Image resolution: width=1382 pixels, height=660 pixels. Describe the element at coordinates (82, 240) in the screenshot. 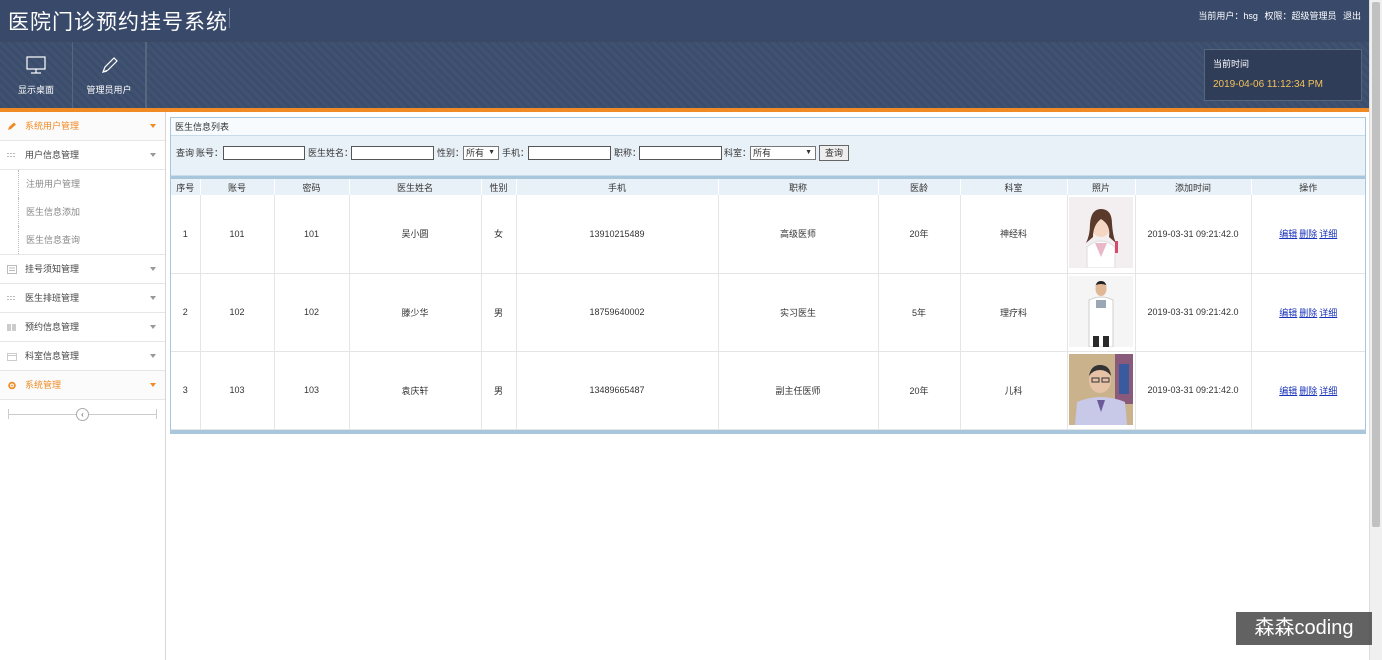

I see `sidebar-subitem-query-doctor: 医生信息查询` at that location.